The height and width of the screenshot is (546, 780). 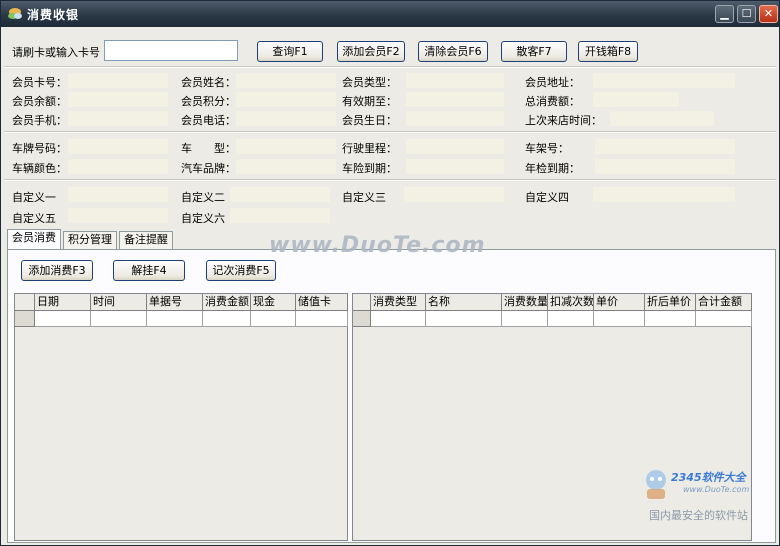 I want to click on member-last-visit-label: 上次来店时间：, so click(x=563, y=120).